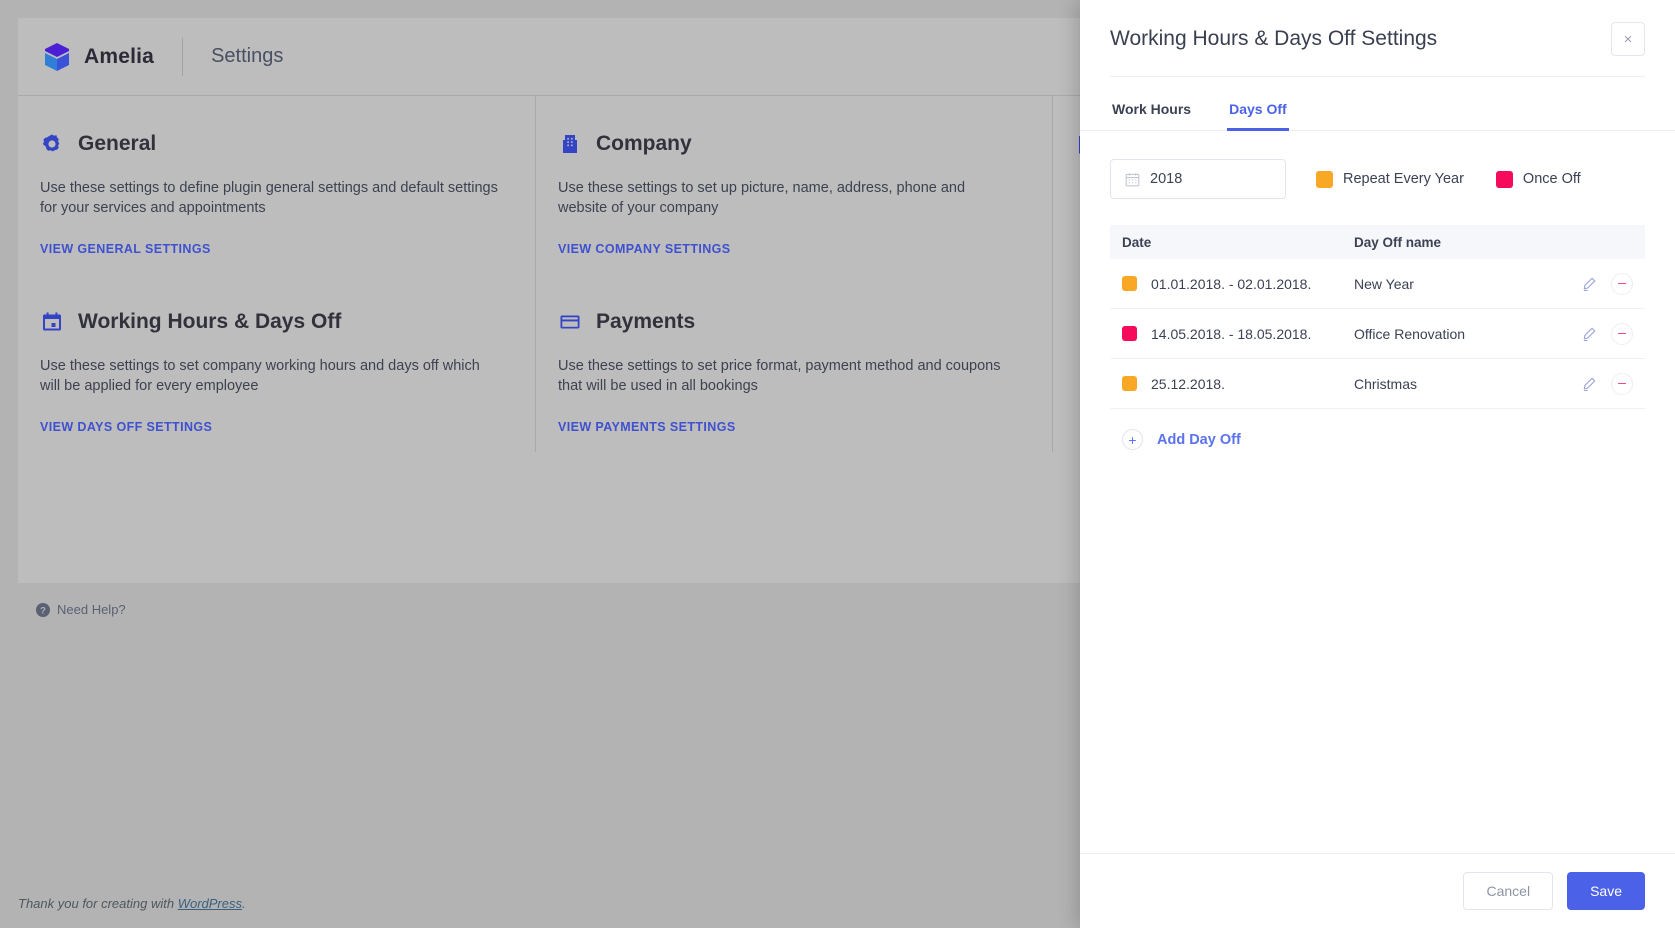 This screenshot has height=928, width=1675. What do you see at coordinates (644, 143) in the screenshot?
I see `card-title: Company` at bounding box center [644, 143].